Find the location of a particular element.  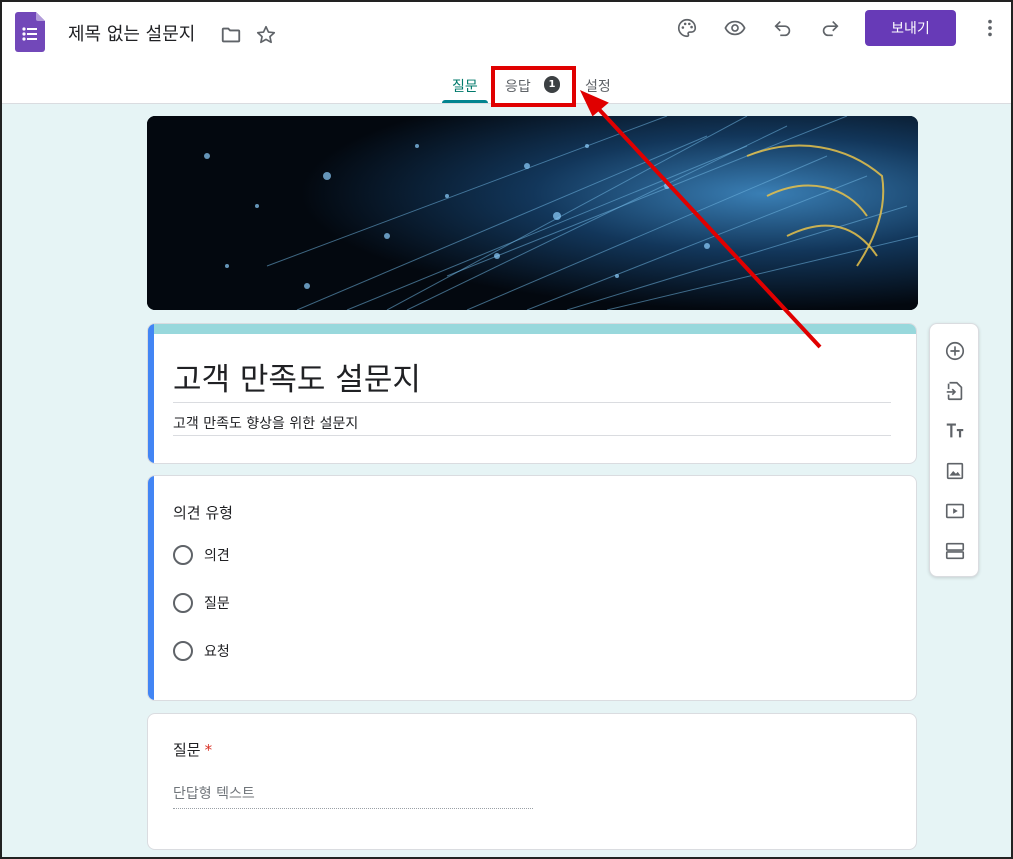

question-title: 질문 * is located at coordinates (192, 749).